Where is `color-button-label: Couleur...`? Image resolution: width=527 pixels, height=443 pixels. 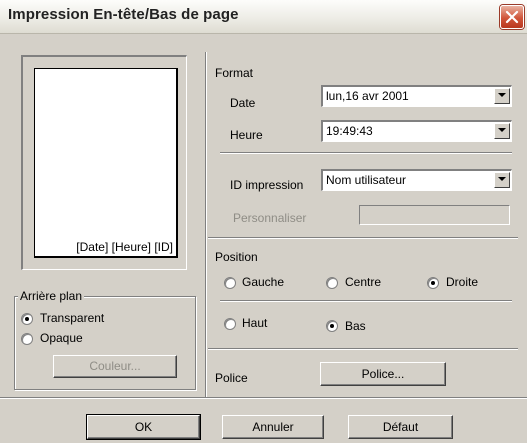
color-button-label: Couleur... is located at coordinates (115, 366).